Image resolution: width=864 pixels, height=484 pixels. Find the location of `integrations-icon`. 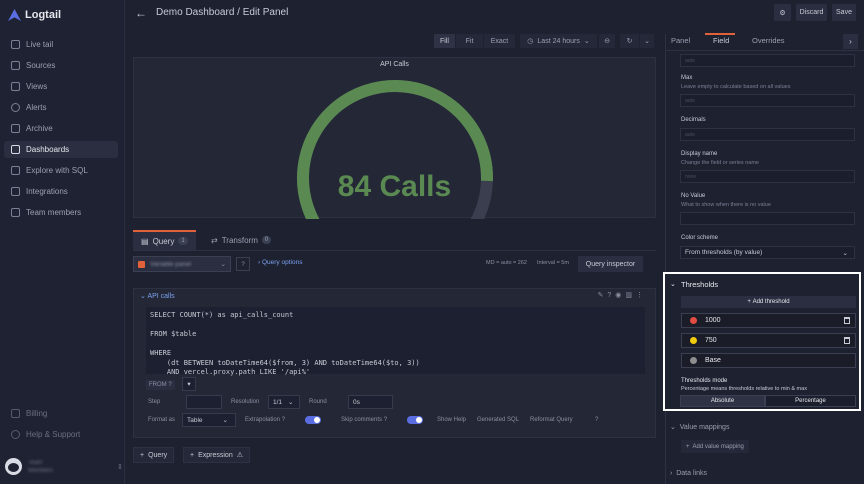

integrations-icon is located at coordinates (15, 191).